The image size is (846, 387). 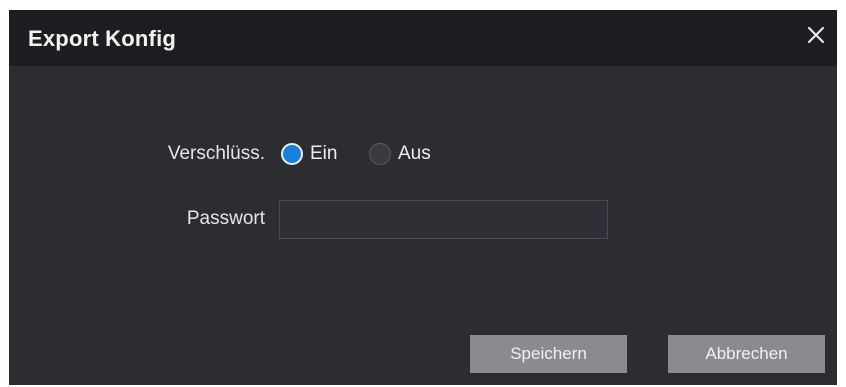 I want to click on save-button: Speichern, so click(x=548, y=354).